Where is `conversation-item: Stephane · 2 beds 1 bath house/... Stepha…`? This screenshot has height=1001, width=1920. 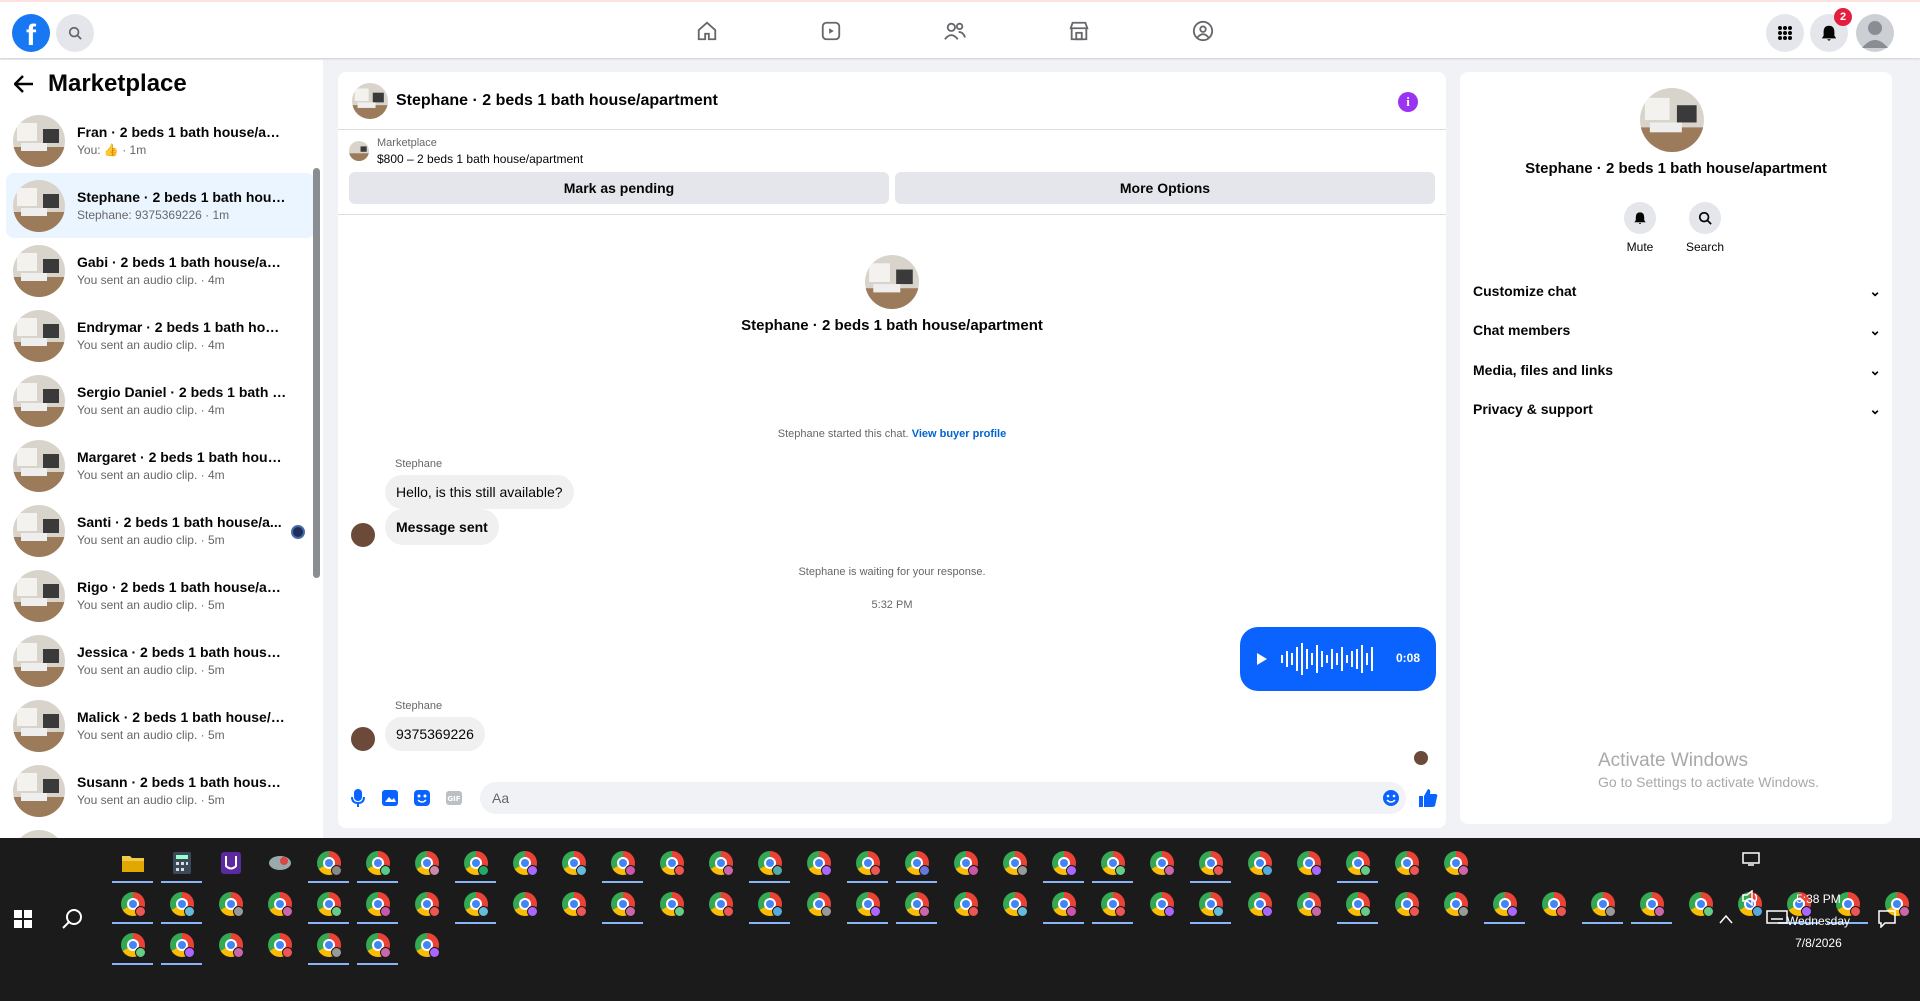 conversation-item: Stephane · 2 beds 1 bath house/... Stepha… is located at coordinates (160, 205).